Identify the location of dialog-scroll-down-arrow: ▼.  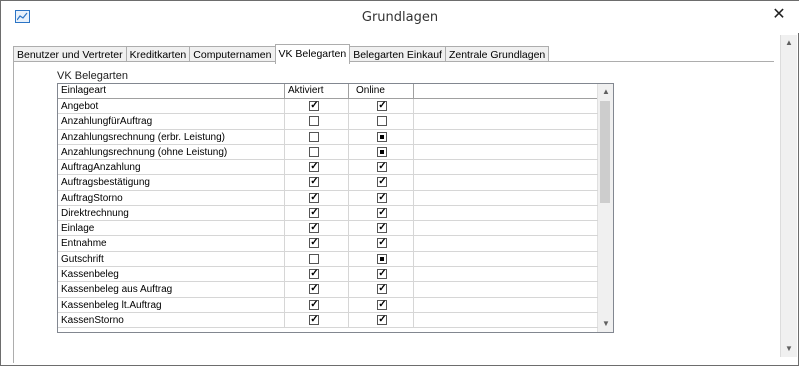
(789, 349).